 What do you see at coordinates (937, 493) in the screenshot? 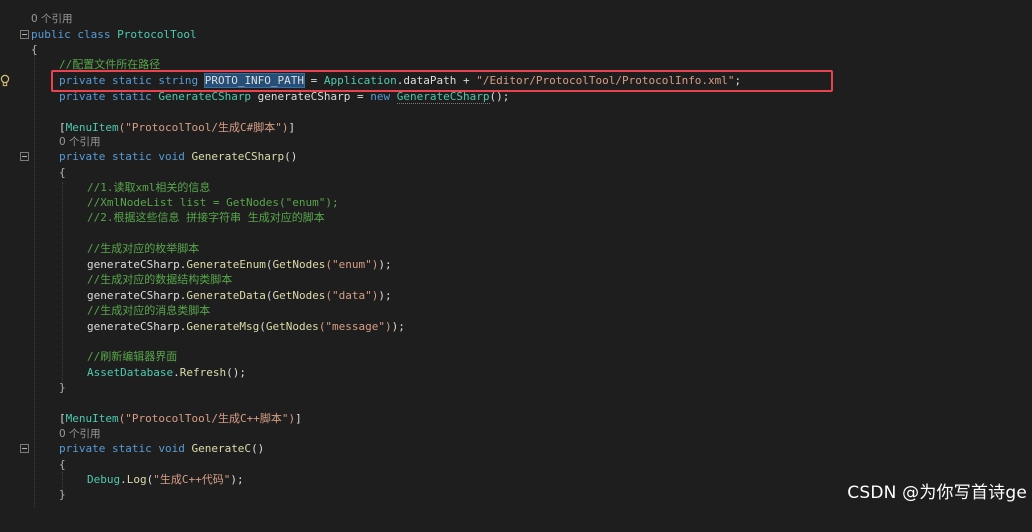
I see `watermark-text: CSDN @为你写首诗ge` at bounding box center [937, 493].